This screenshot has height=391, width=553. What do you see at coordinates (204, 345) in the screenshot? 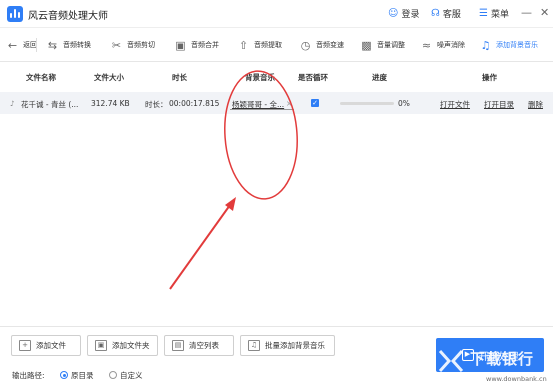
I see `clear-list-label: 清空列表` at bounding box center [204, 345].